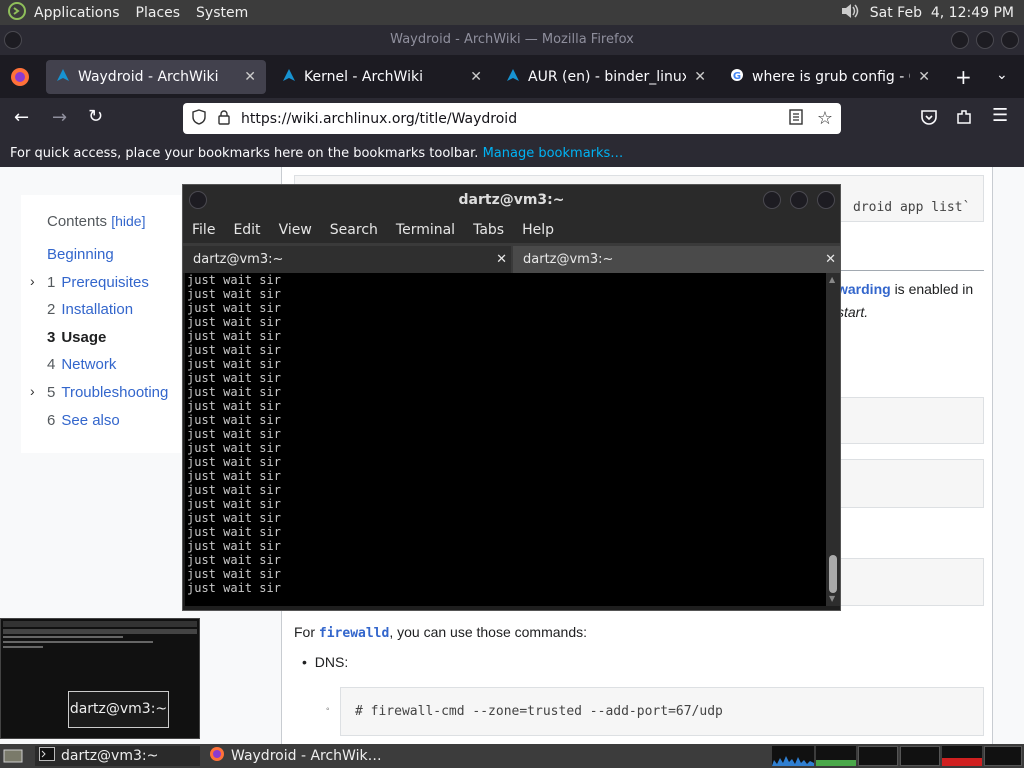 Image resolution: width=1024 pixels, height=768 pixels. I want to click on terminal-tabs: dartz@vm3:~ ✕ dartz@vm3:~ ✕, so click(511, 258).